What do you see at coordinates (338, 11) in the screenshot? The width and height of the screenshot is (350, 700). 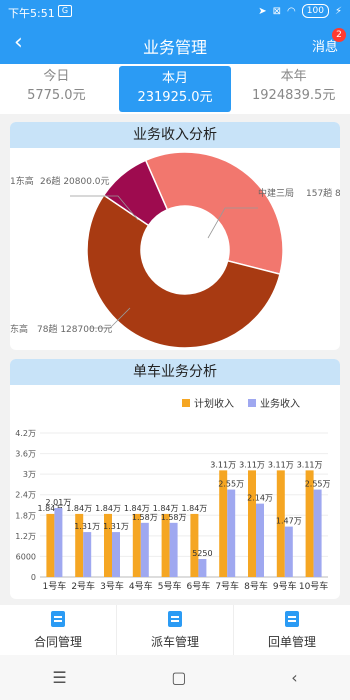 I see `charging-icon: ⚡` at bounding box center [338, 11].